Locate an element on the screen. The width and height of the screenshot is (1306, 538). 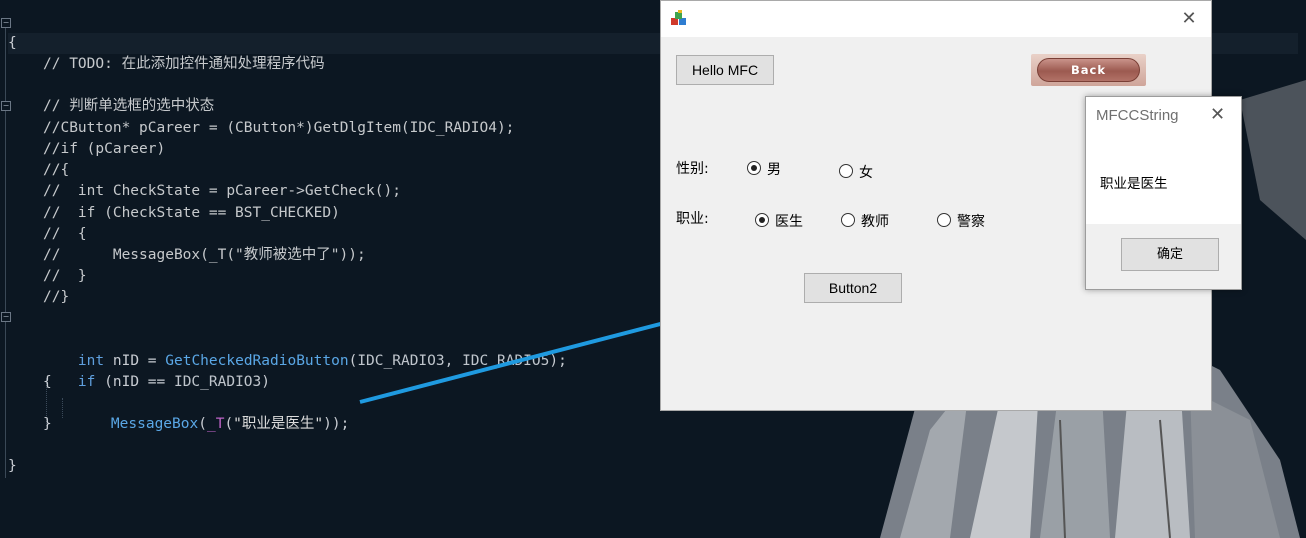
career-label: 职业: is located at coordinates (692, 219).